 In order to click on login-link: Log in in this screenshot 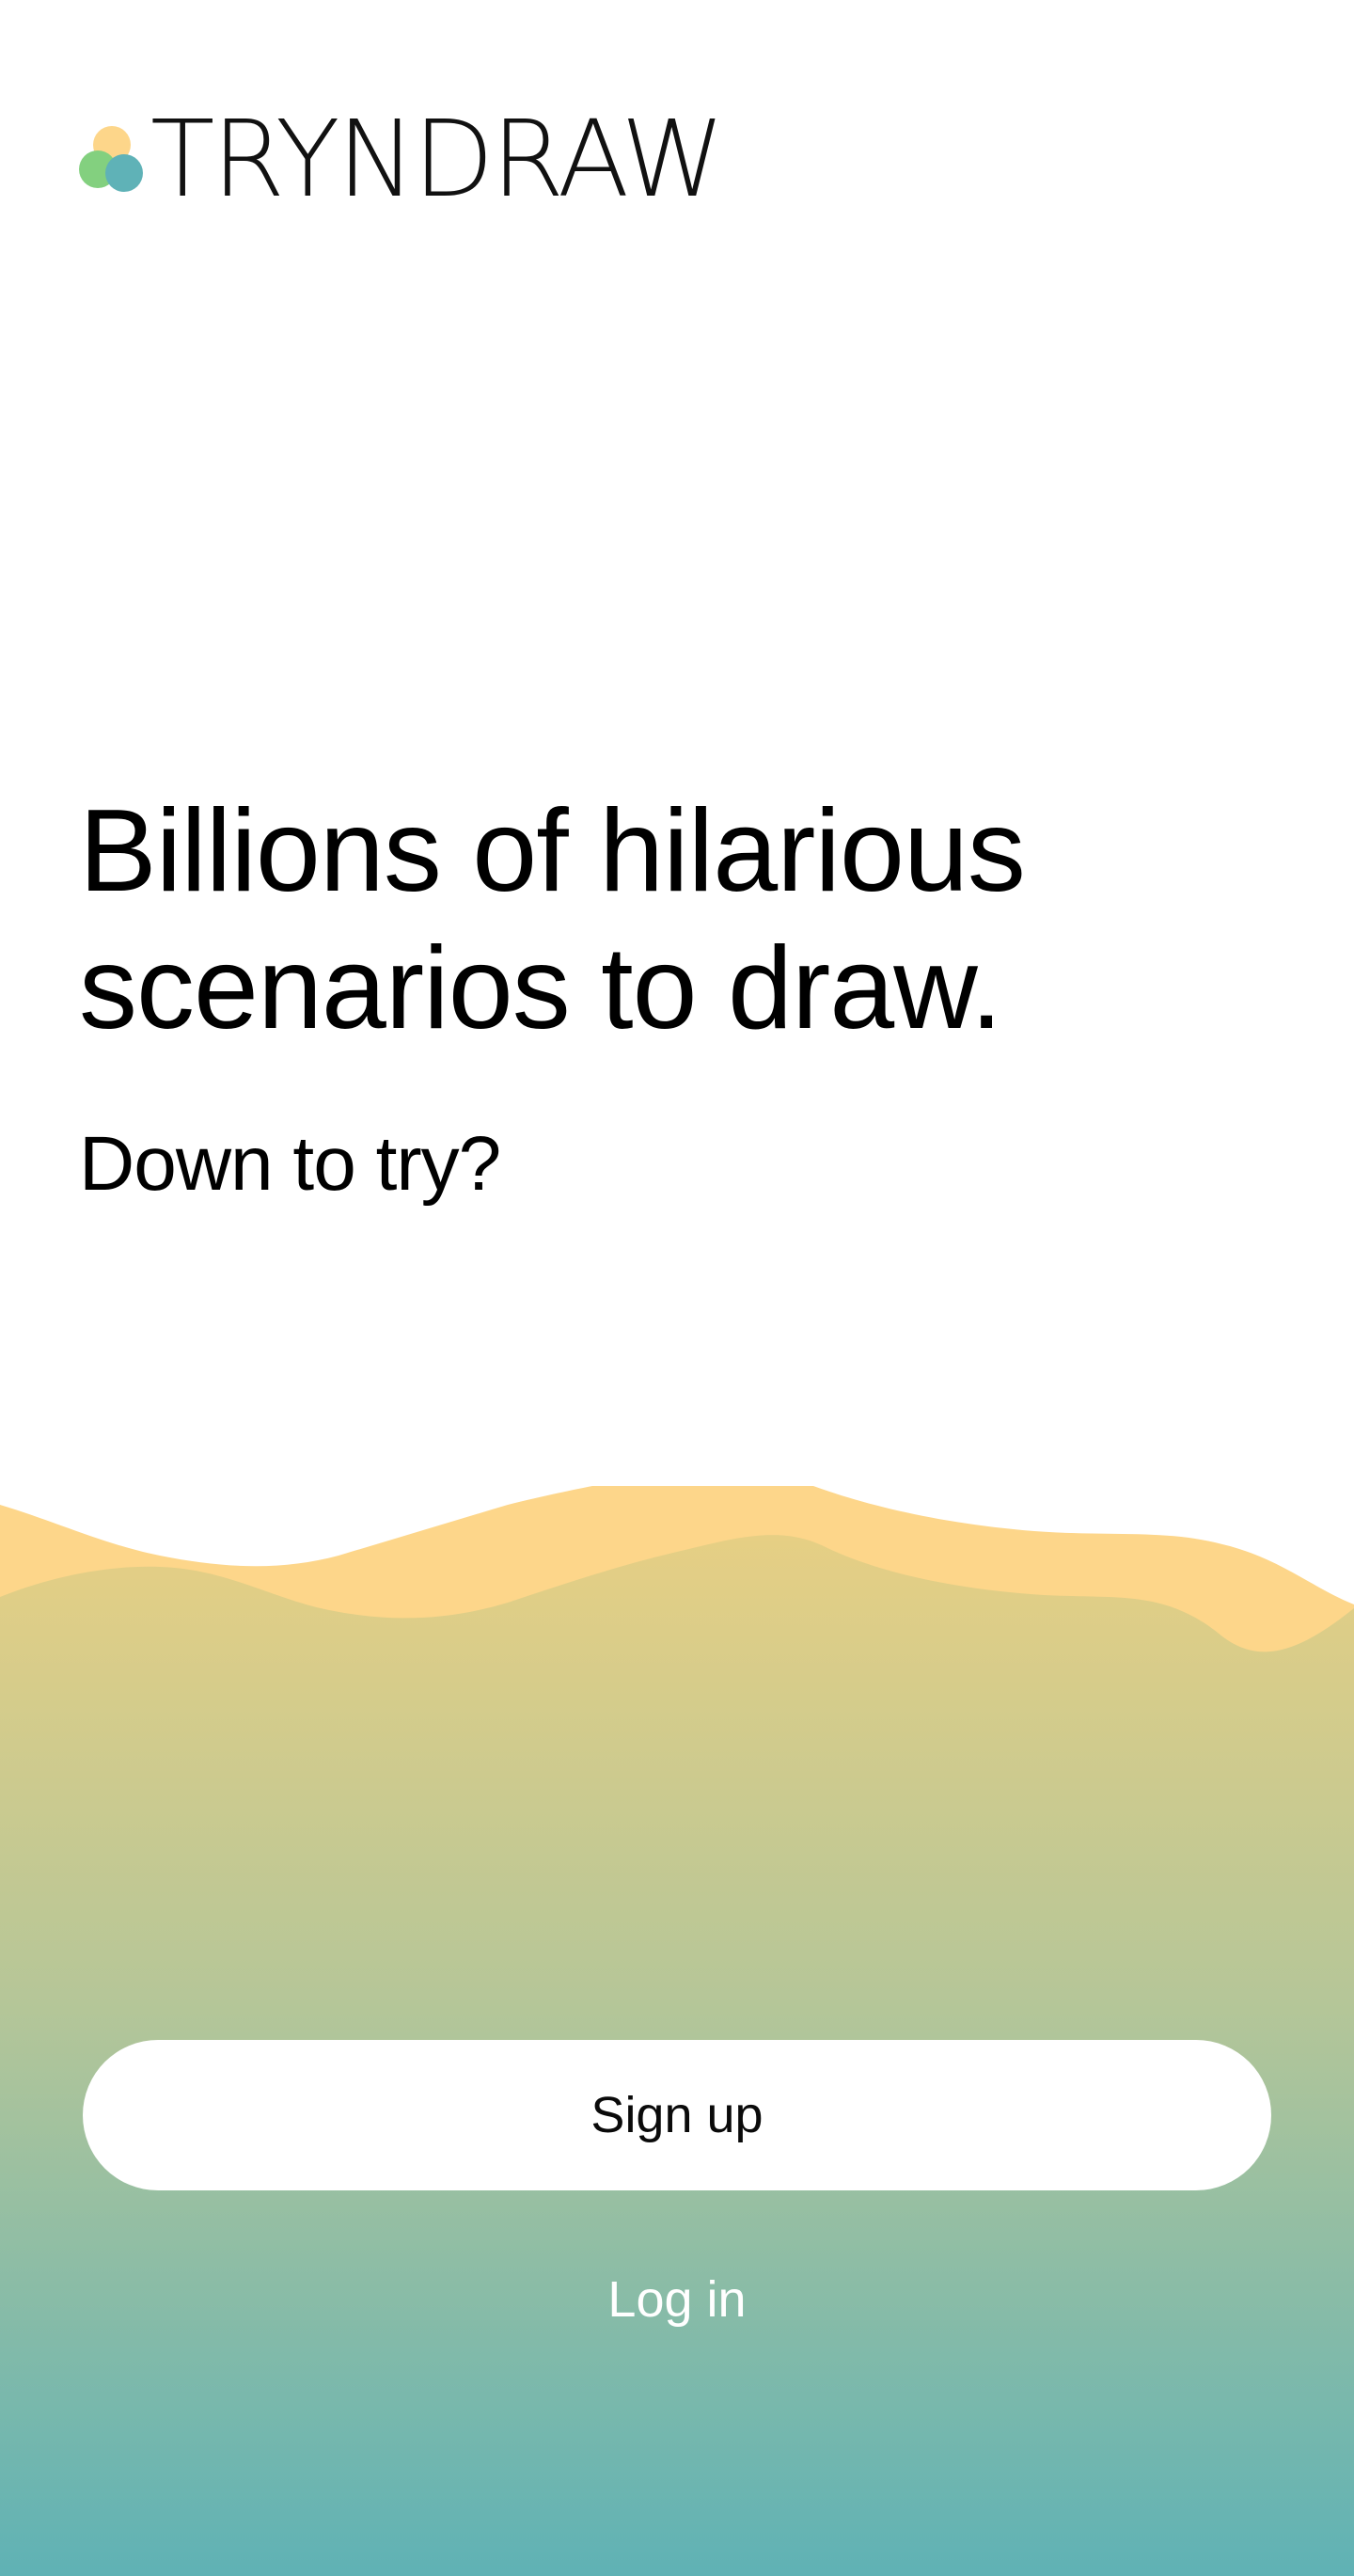, I will do `click(677, 2299)`.